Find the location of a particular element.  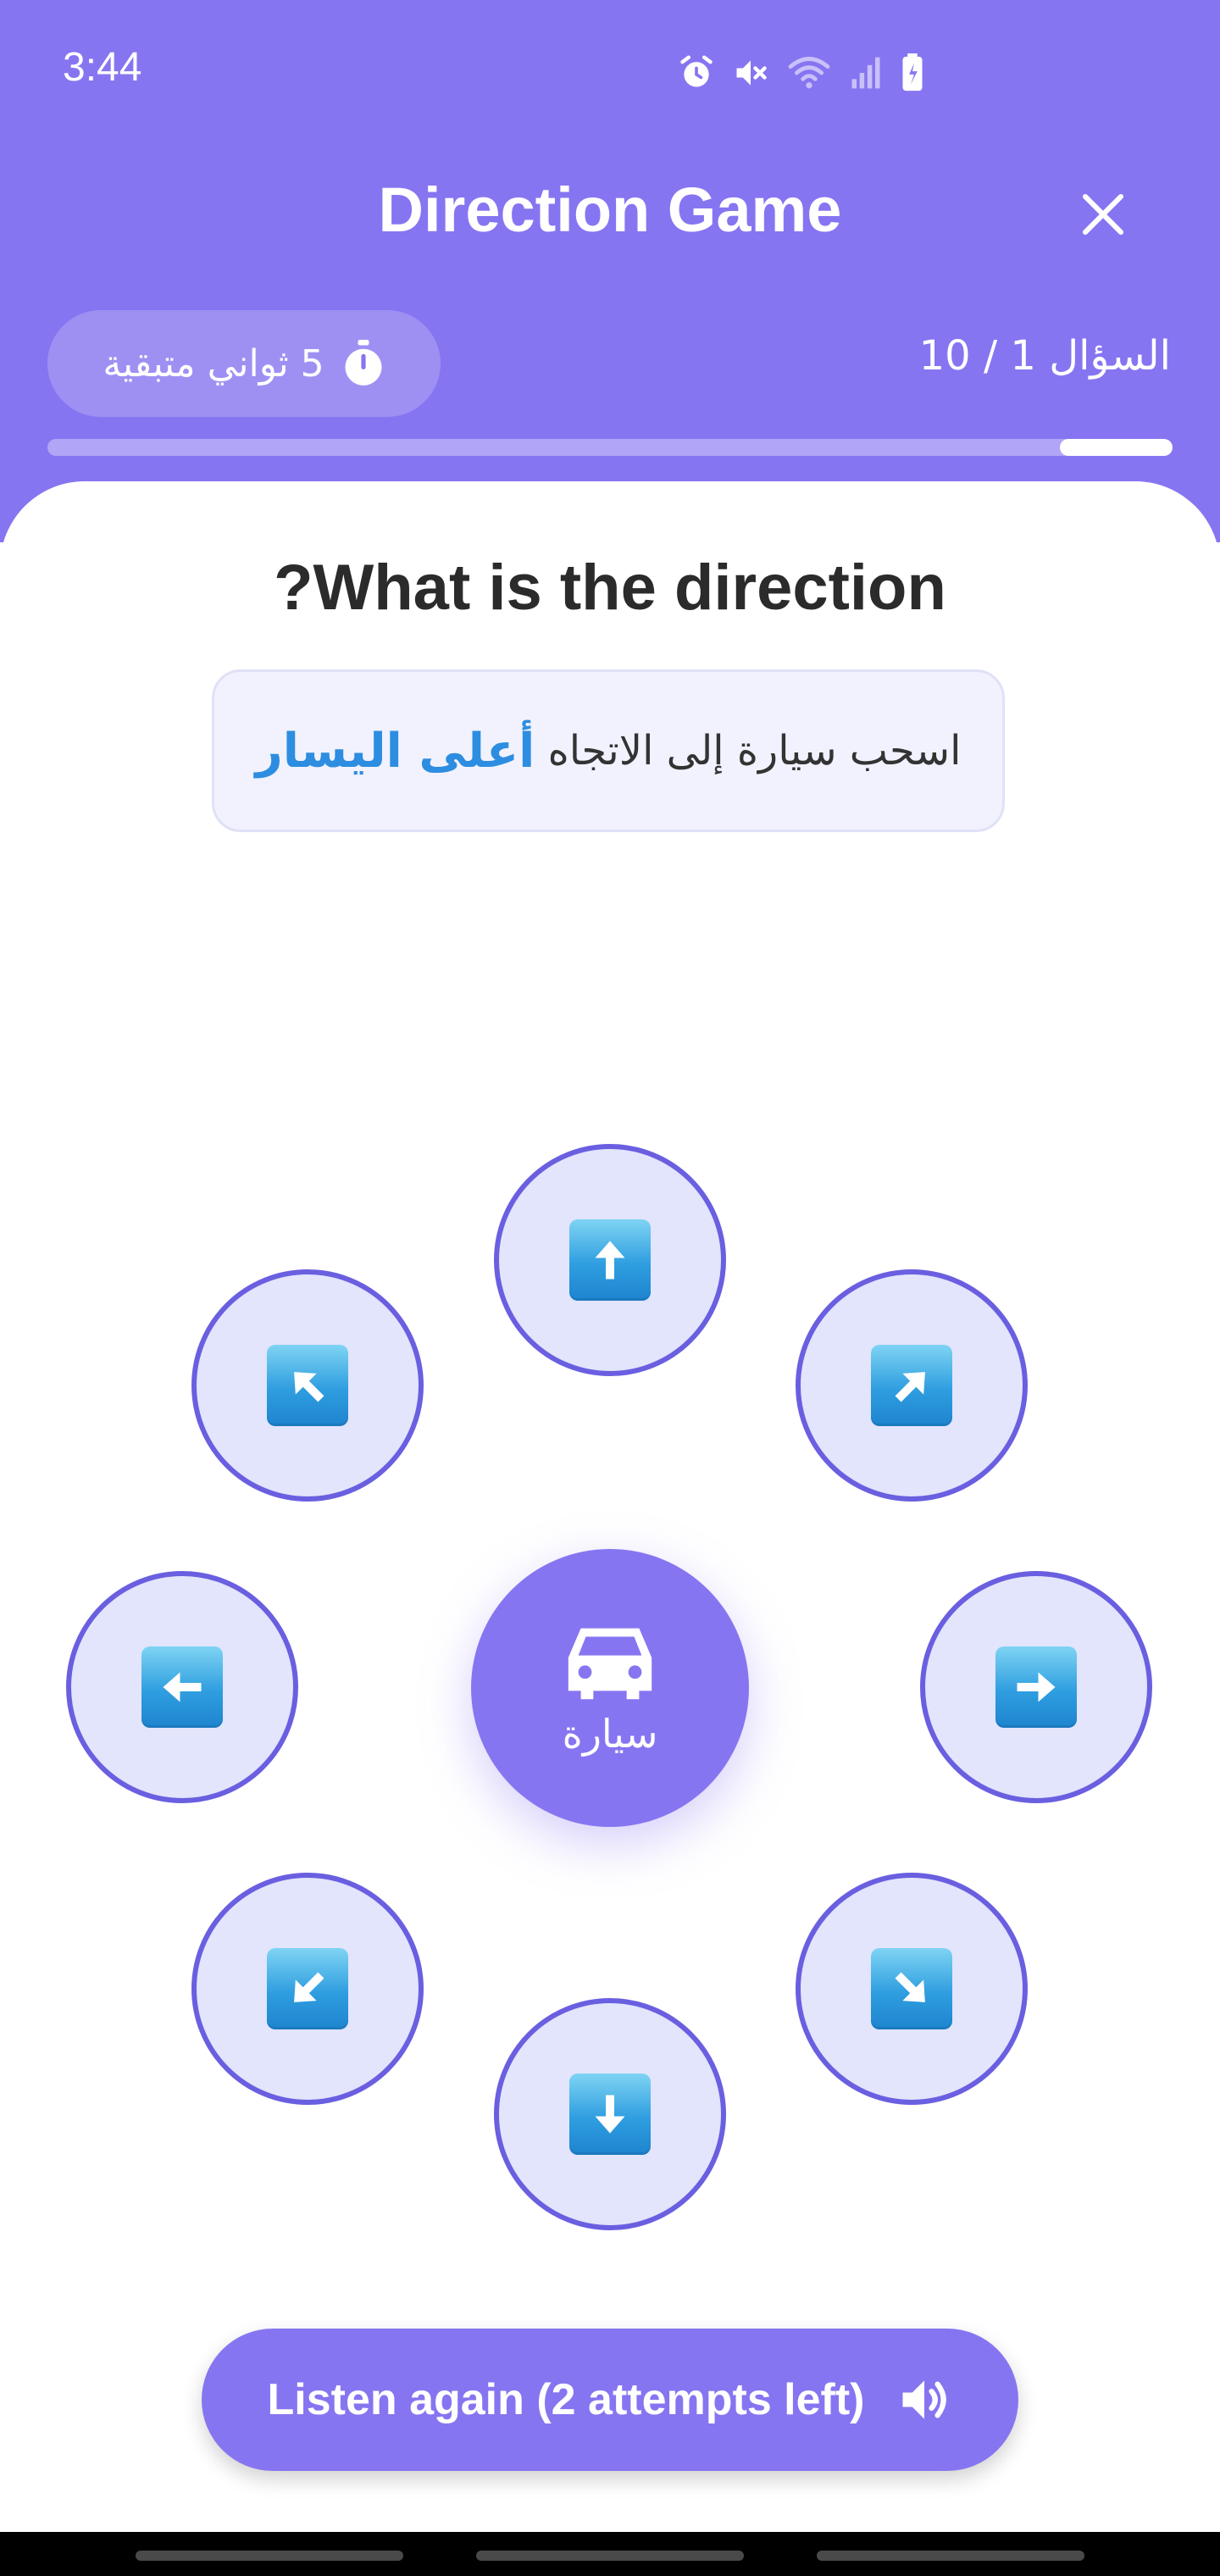

direction-up-button is located at coordinates (610, 1260).